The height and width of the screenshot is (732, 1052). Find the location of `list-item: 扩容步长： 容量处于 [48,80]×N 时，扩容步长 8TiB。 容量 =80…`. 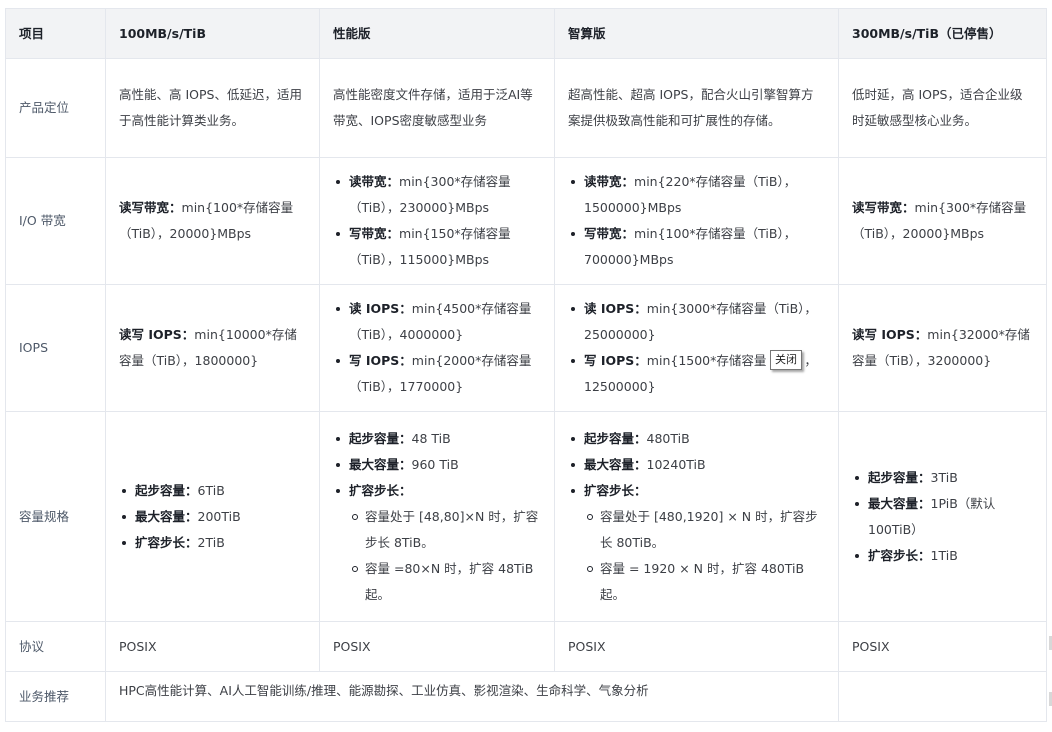

list-item: 扩容步长： 容量处于 [48,80]×N 时，扩容步长 8TiB。 容量 =80… is located at coordinates (438, 543).